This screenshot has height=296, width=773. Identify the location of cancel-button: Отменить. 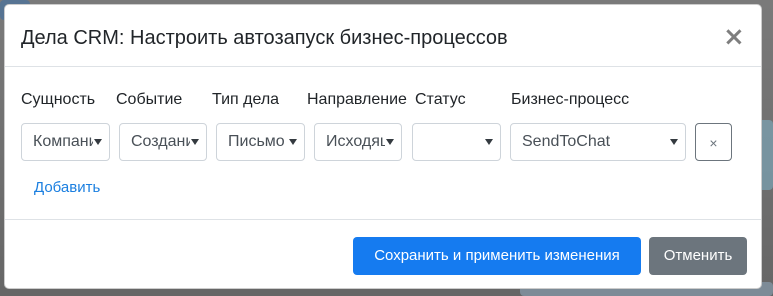
(698, 256).